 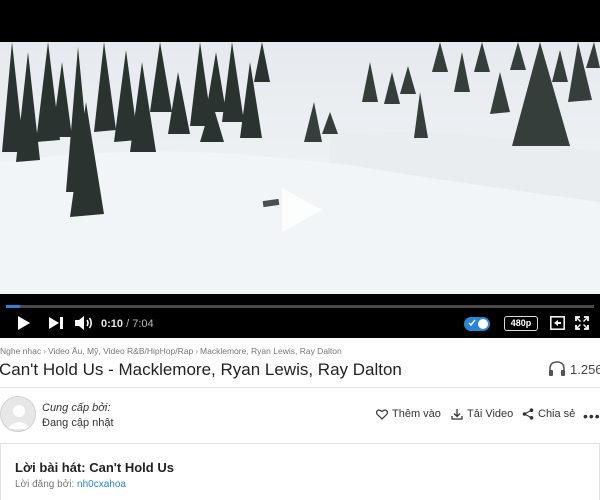 I want to click on next-icon, so click(x=56, y=323).